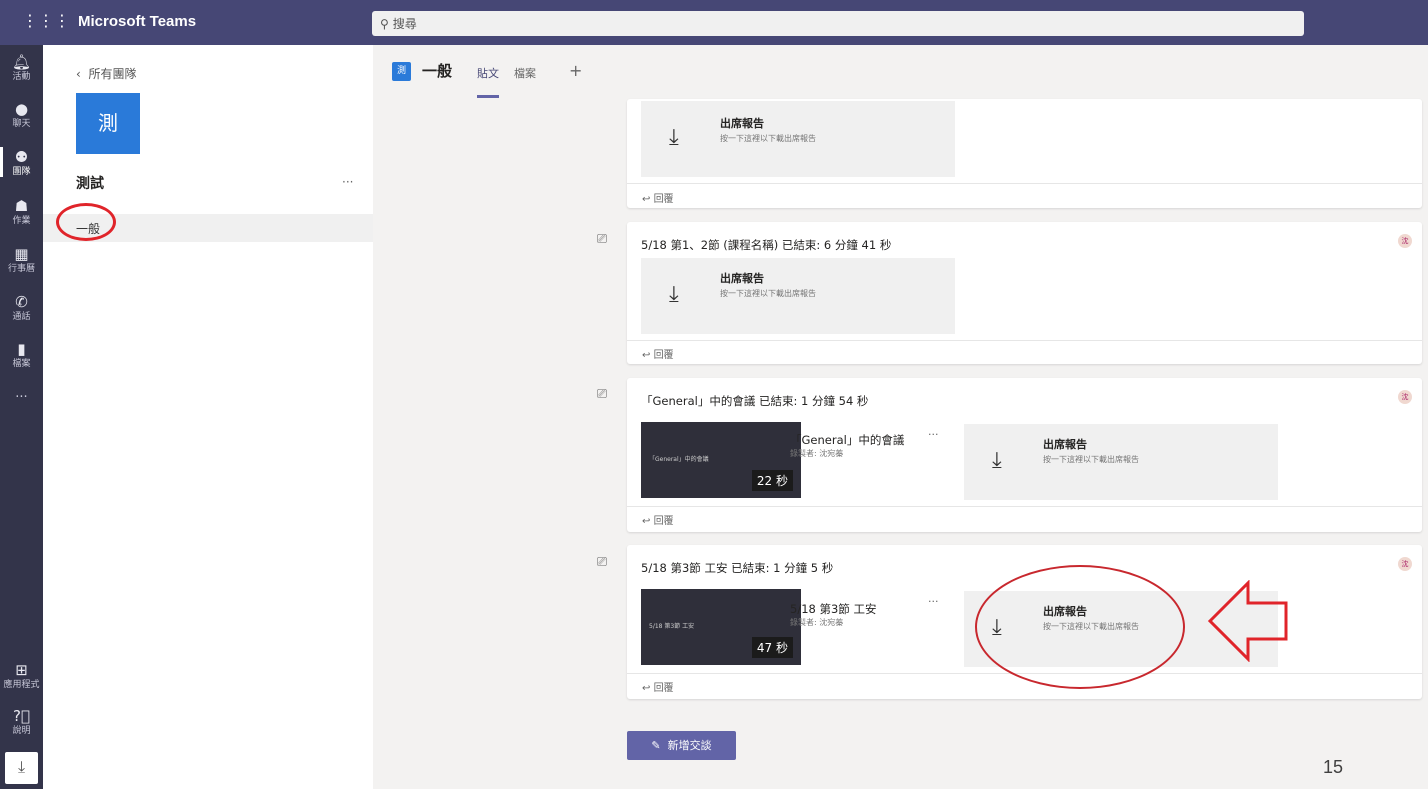 The width and height of the screenshot is (1428, 789). Describe the element at coordinates (575, 70) in the screenshot. I see `add-tab-button: +` at that location.